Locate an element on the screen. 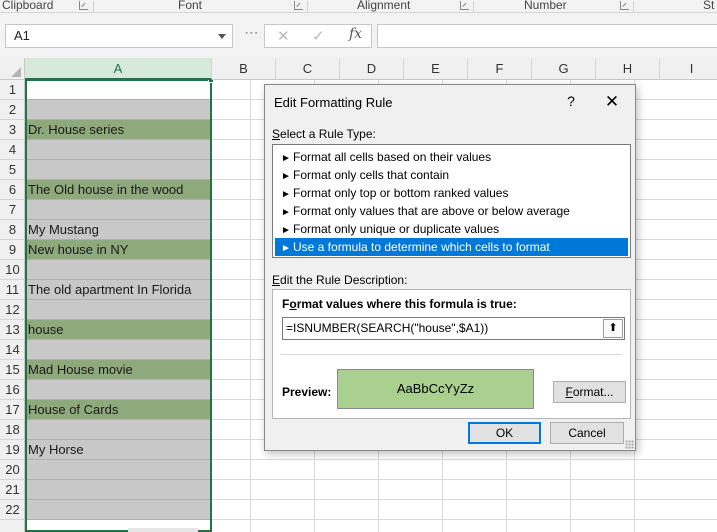 The height and width of the screenshot is (532, 717). cell-a15: Mad House movie is located at coordinates (118, 370).